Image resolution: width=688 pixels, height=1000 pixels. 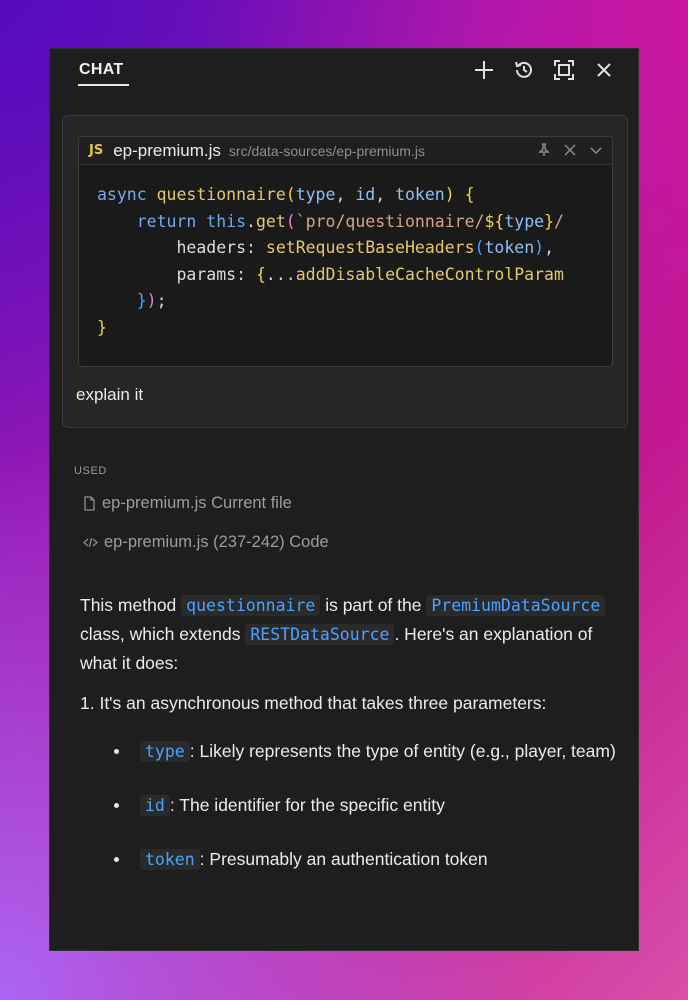 I want to click on used-context-label: USED, so click(x=90, y=471).